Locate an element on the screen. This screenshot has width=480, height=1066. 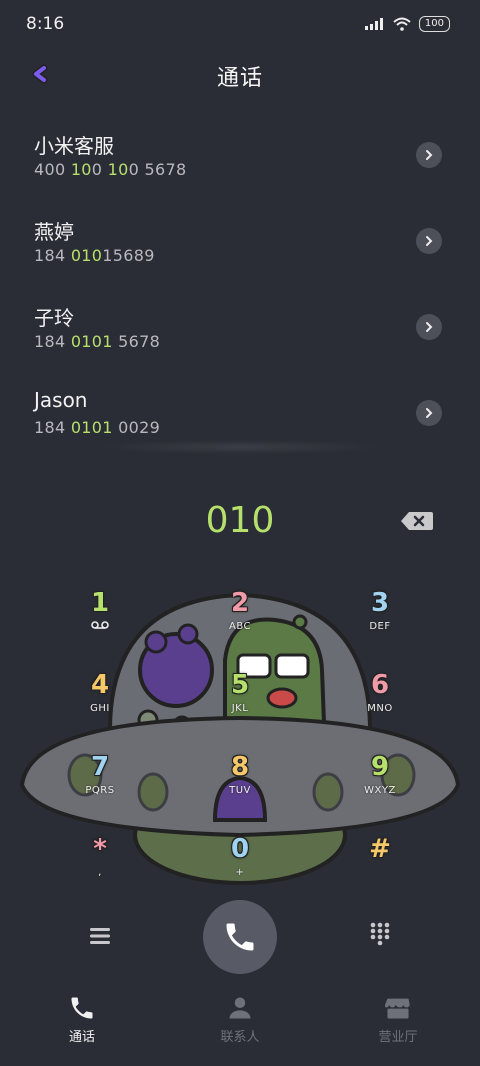
contact-name: 子玲 is located at coordinates (54, 318).